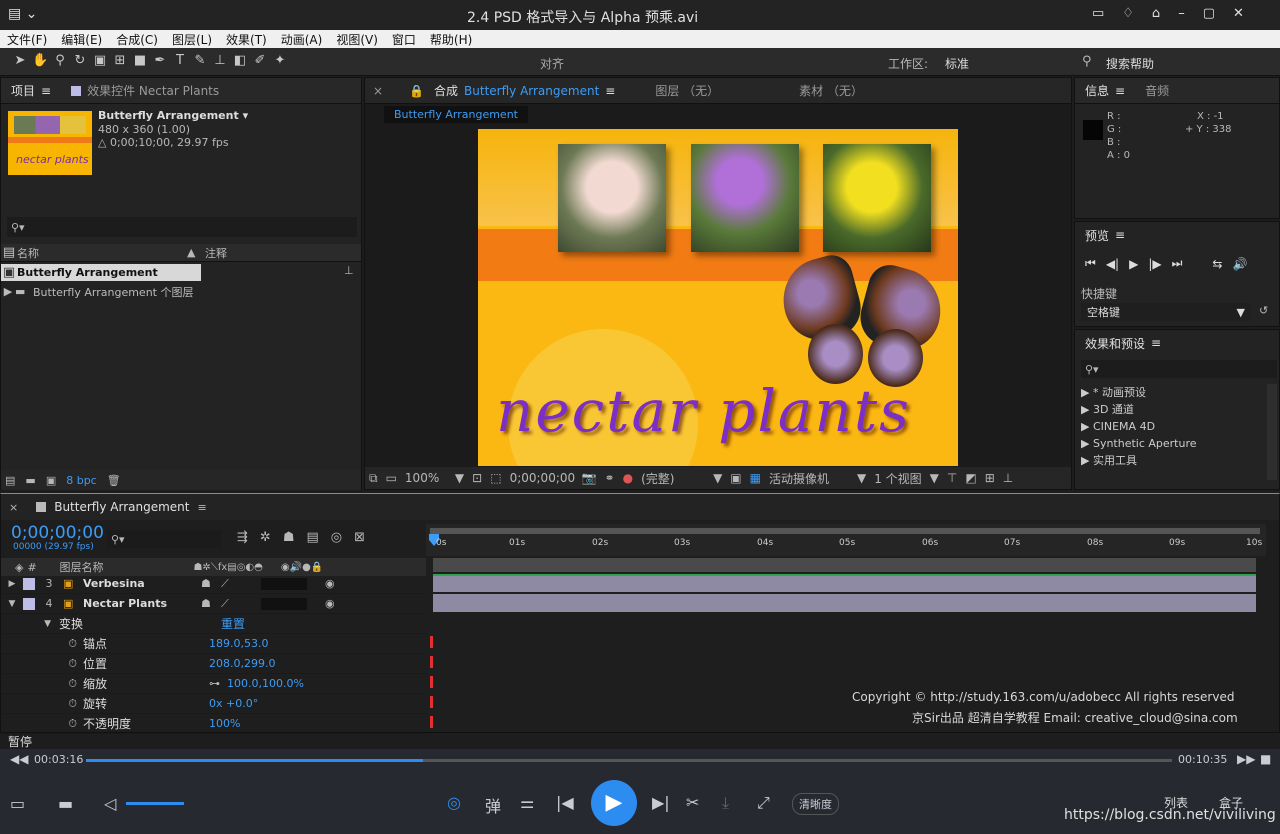  Describe the element at coordinates (192, 39) in the screenshot. I see `menu-layer: 图层(L)` at that location.